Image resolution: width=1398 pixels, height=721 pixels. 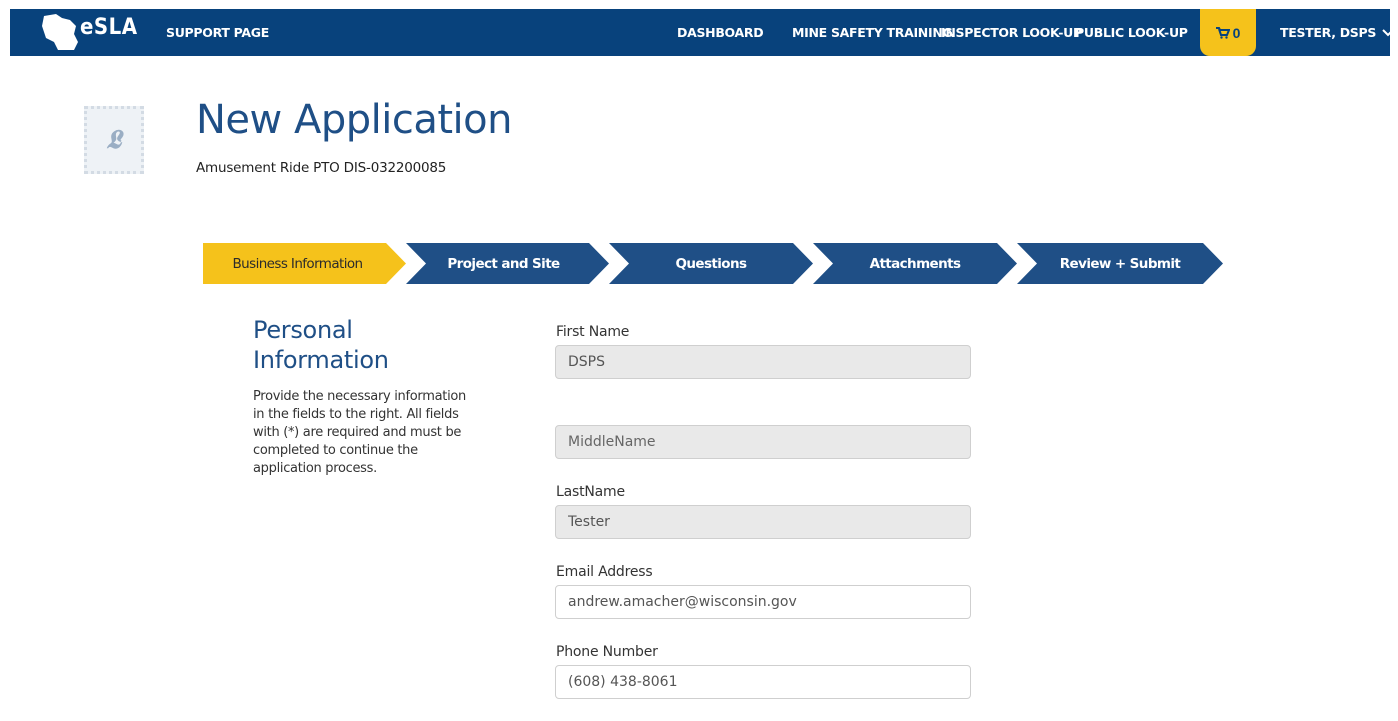 I want to click on step-label: Business Information, so click(x=298, y=263).